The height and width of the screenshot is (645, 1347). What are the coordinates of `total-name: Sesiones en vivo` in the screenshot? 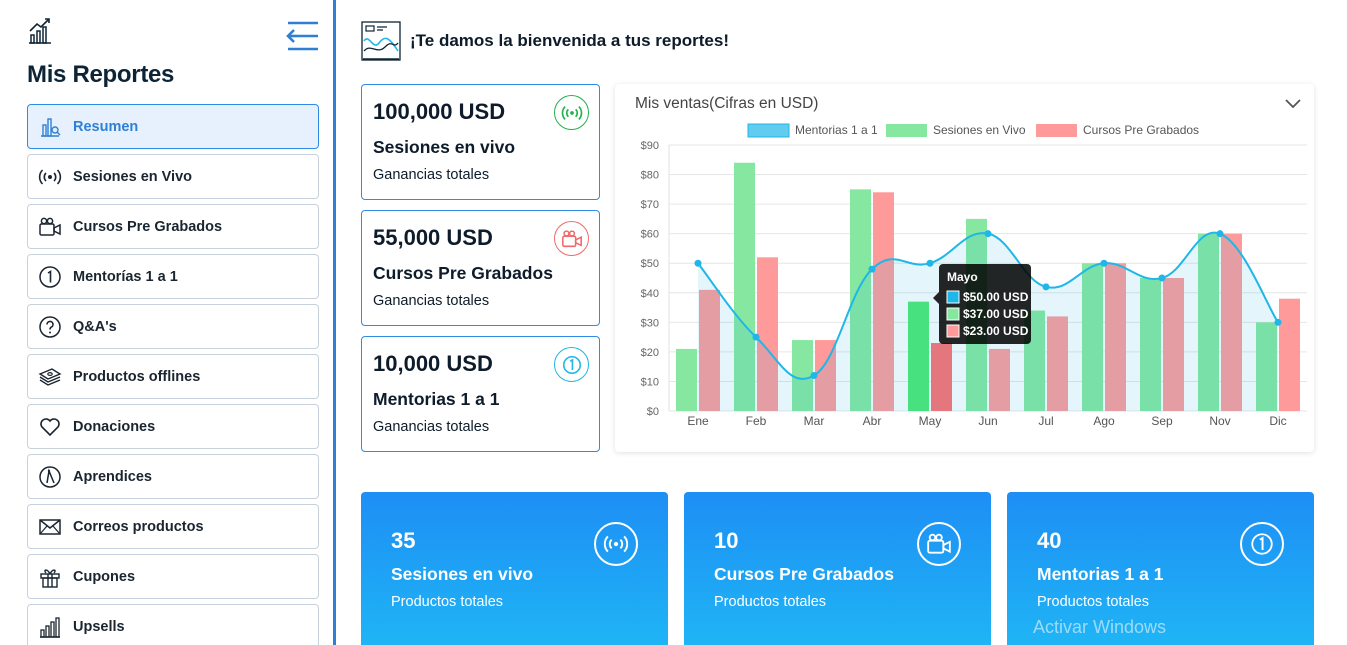 It's located at (462, 574).